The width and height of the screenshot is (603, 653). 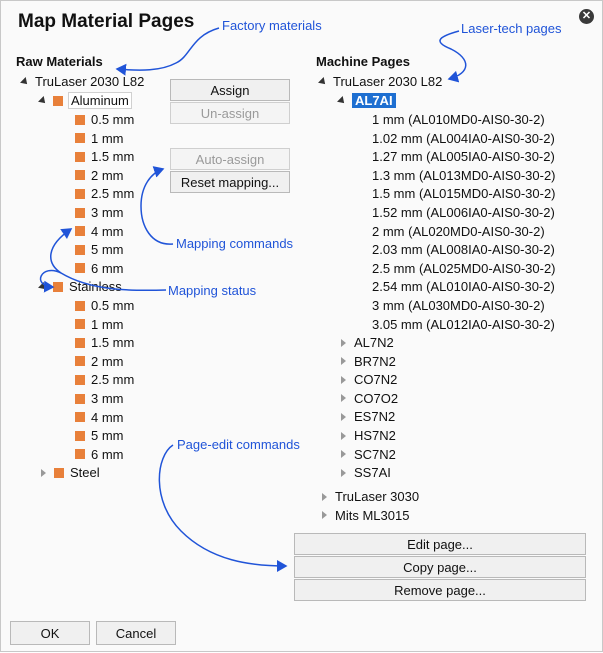 I want to click on arrow-factory, so click(x=167, y=51).